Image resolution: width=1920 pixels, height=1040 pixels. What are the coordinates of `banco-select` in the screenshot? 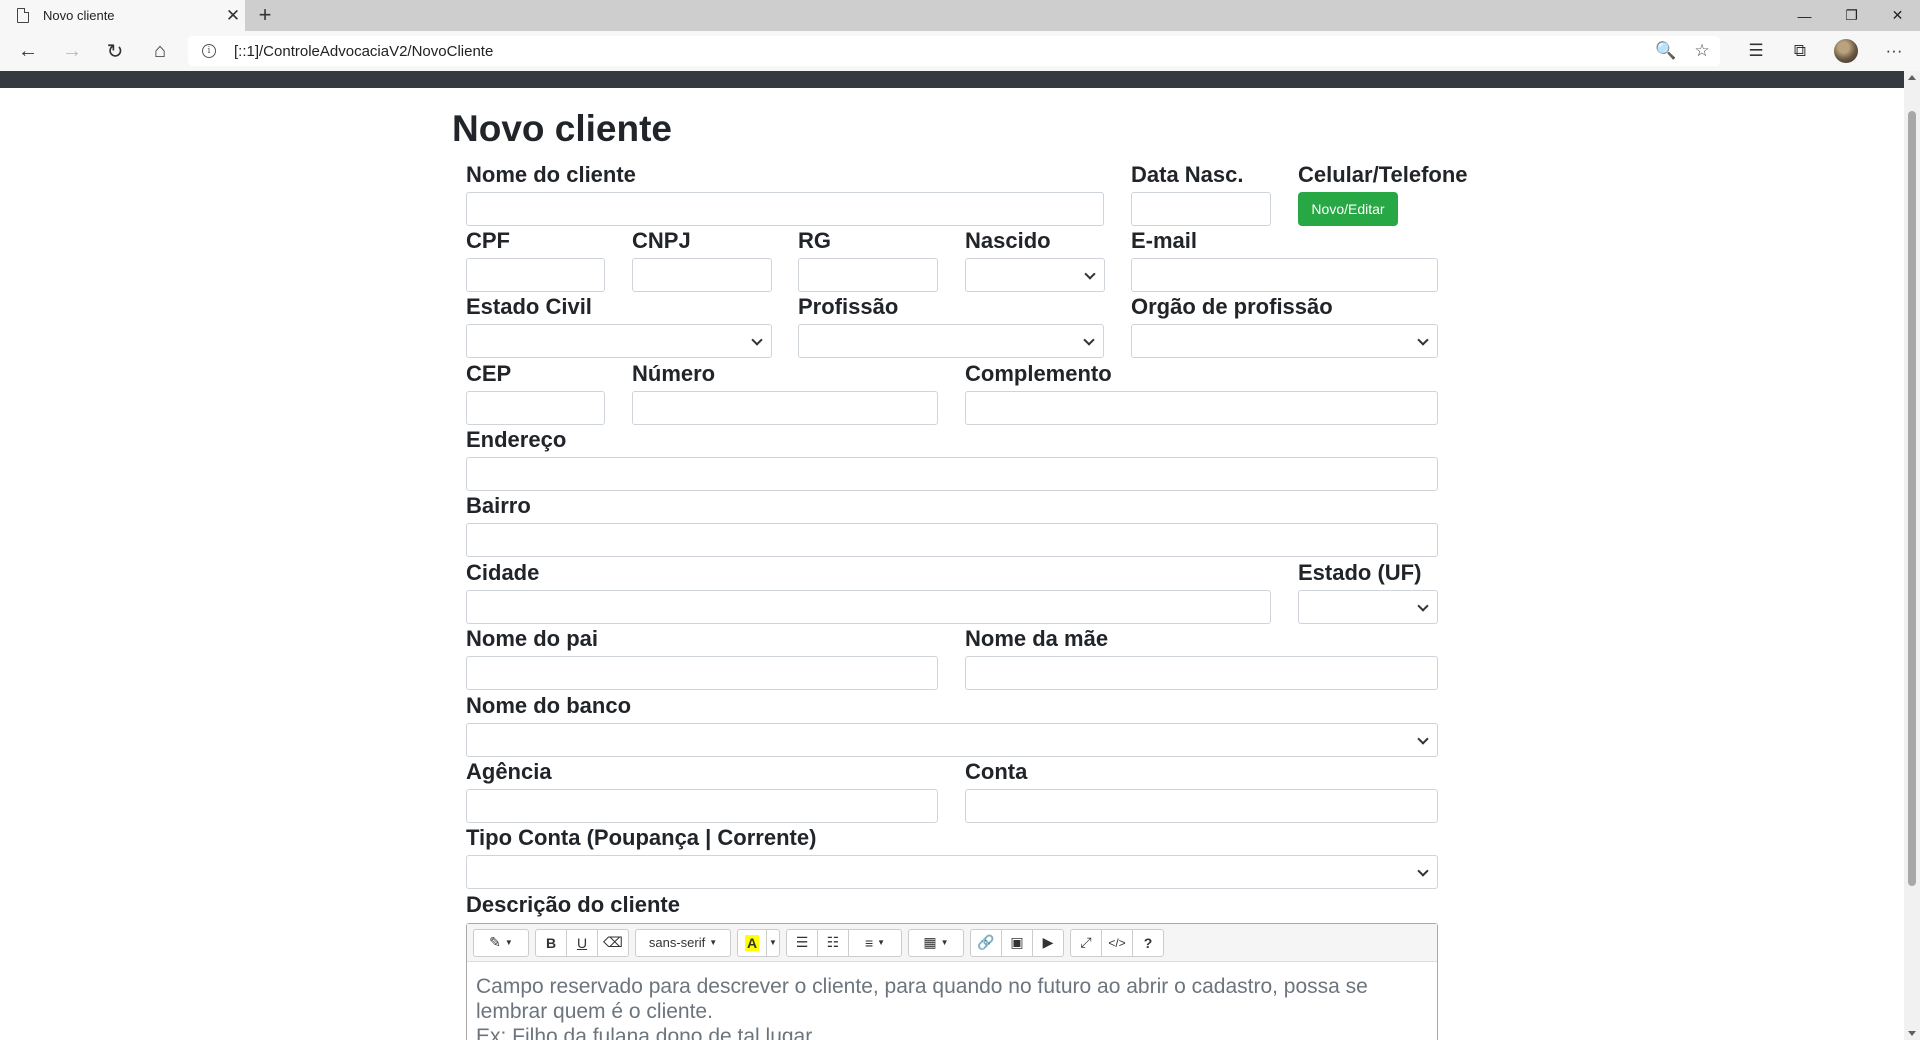 It's located at (952, 740).